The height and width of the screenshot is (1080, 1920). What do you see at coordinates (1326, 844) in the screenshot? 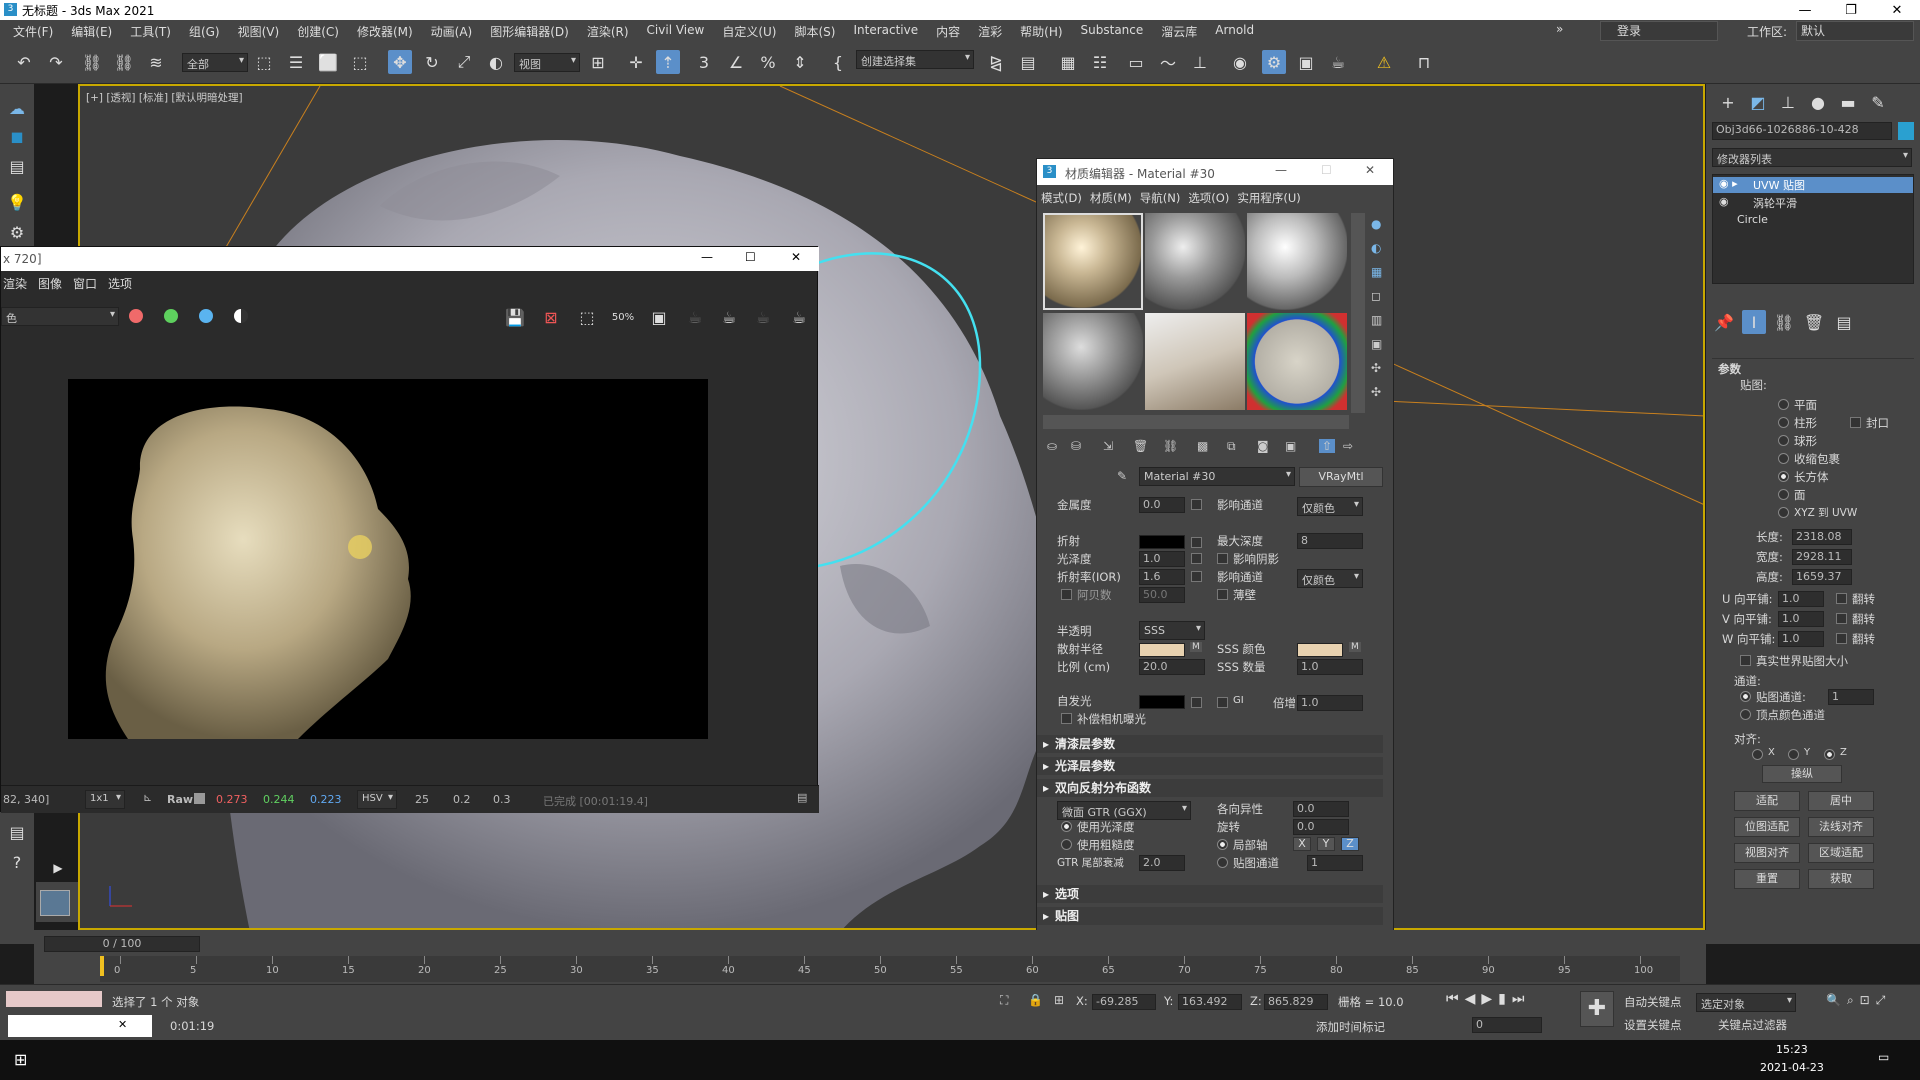
I see `axis-y-button: Y` at bounding box center [1326, 844].